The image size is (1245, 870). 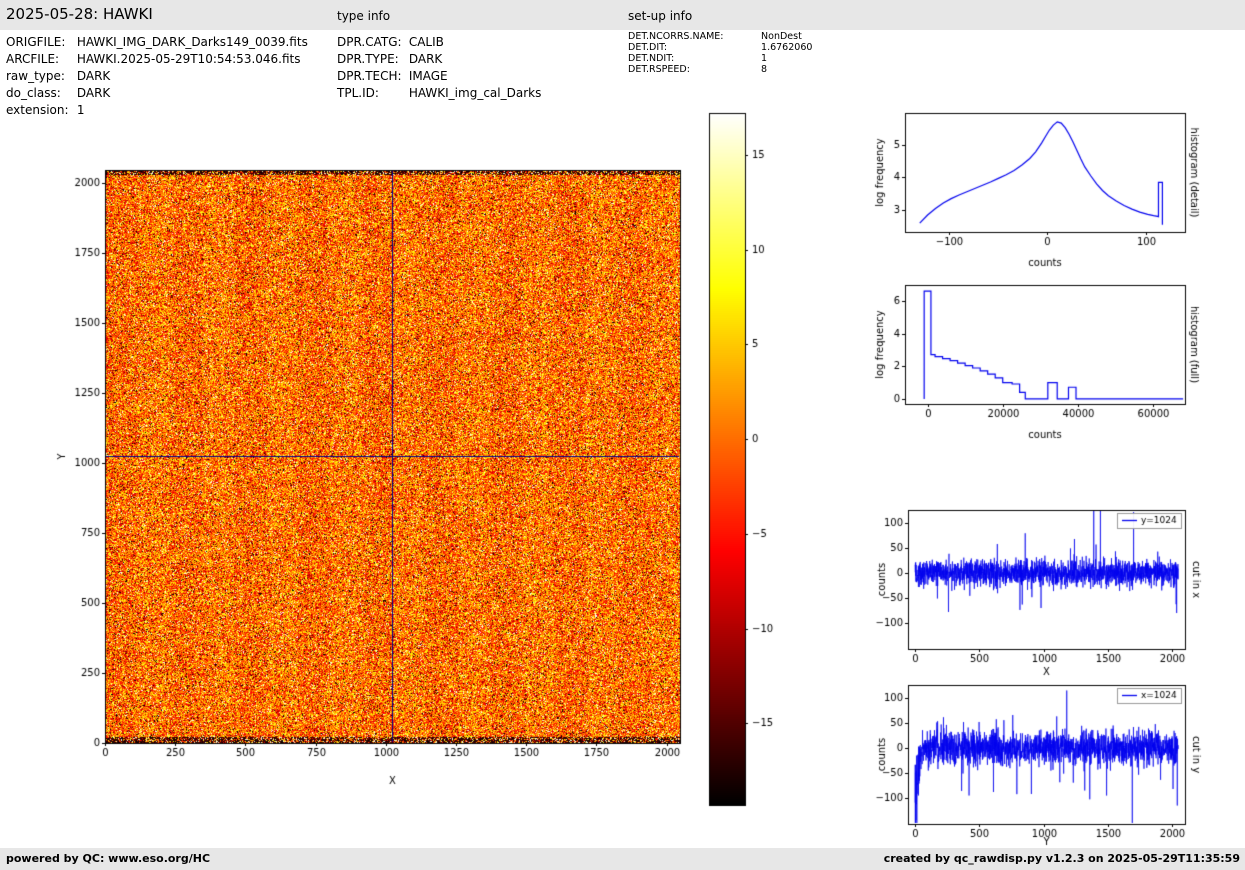 I want to click on field-label: DPR.TYPE:, so click(x=368, y=59).